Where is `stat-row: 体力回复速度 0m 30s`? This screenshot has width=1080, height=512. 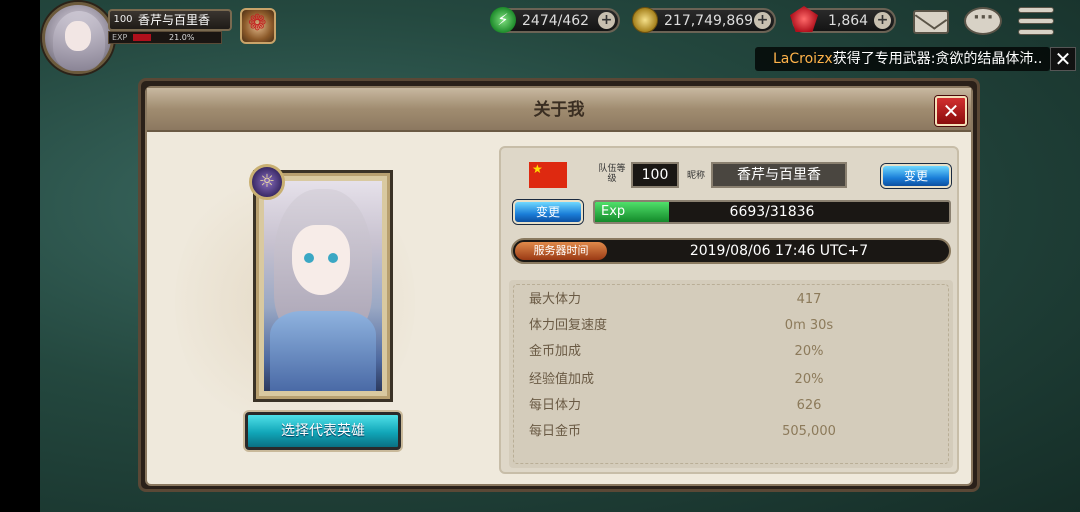
stat-row: 体力回复速度 0m 30s is located at coordinates (731, 326).